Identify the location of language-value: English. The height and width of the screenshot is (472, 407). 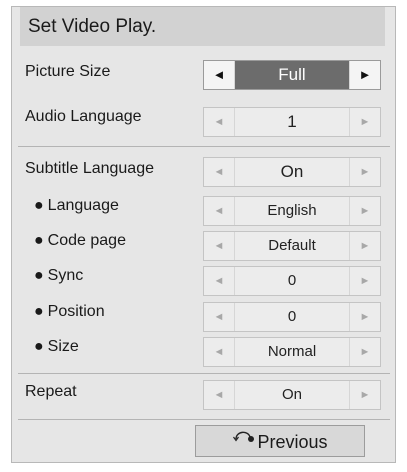
(292, 210).